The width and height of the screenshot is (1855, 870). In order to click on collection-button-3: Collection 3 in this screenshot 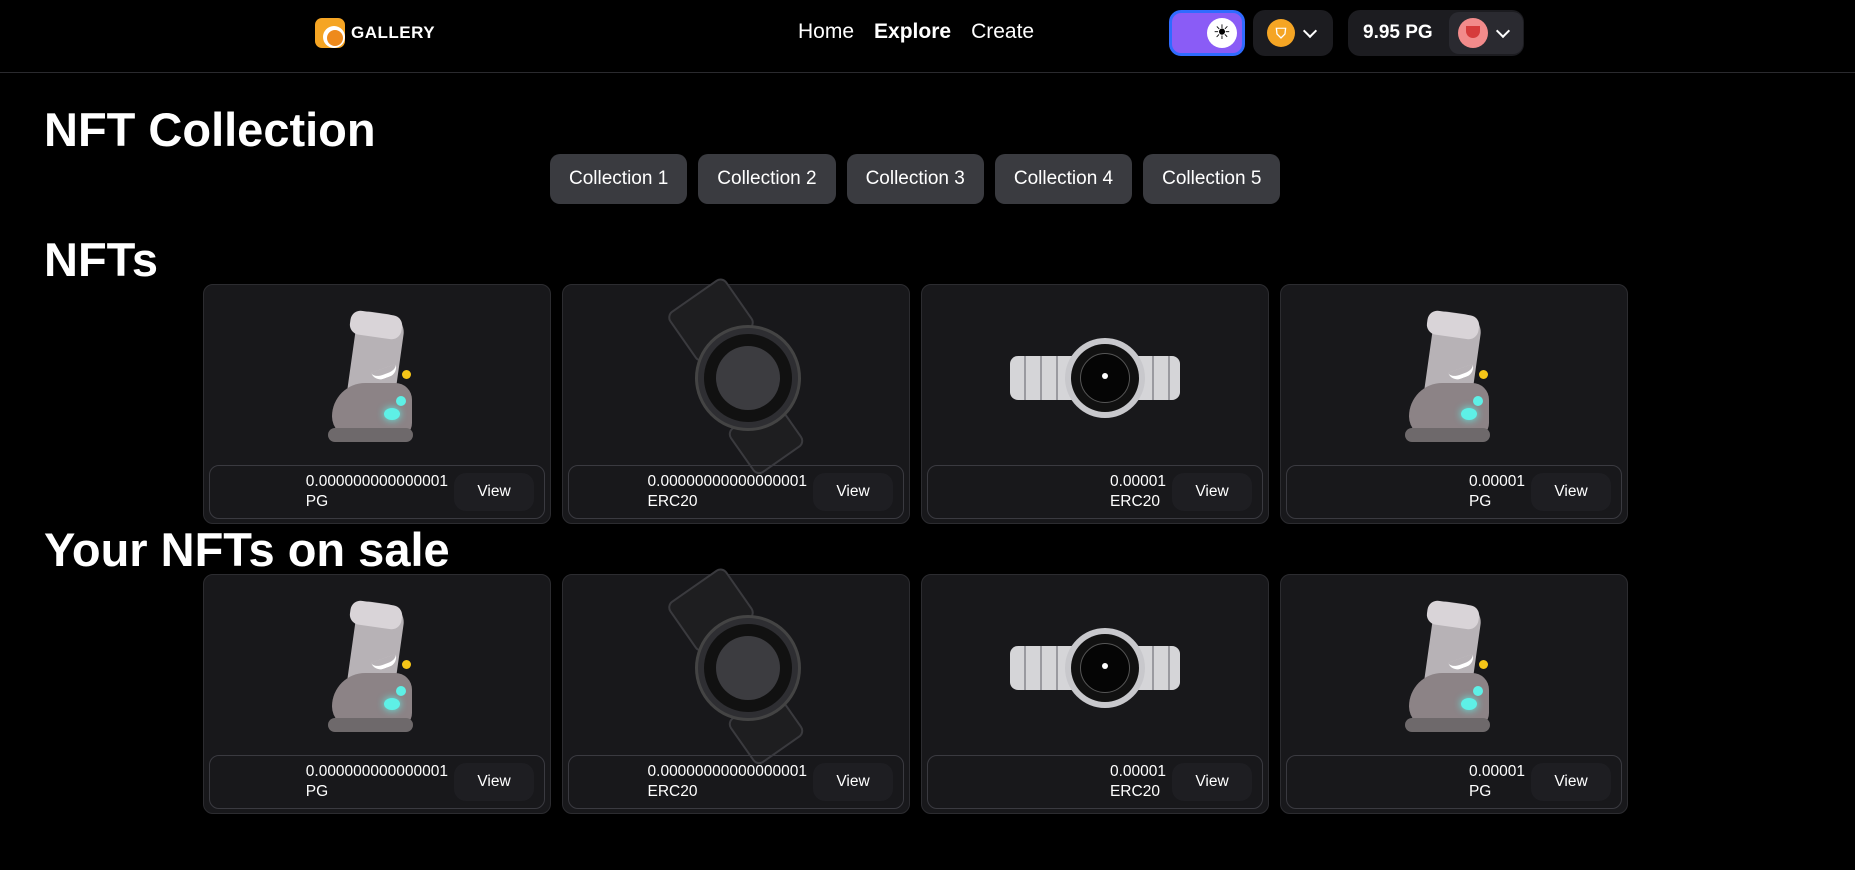, I will do `click(915, 179)`.